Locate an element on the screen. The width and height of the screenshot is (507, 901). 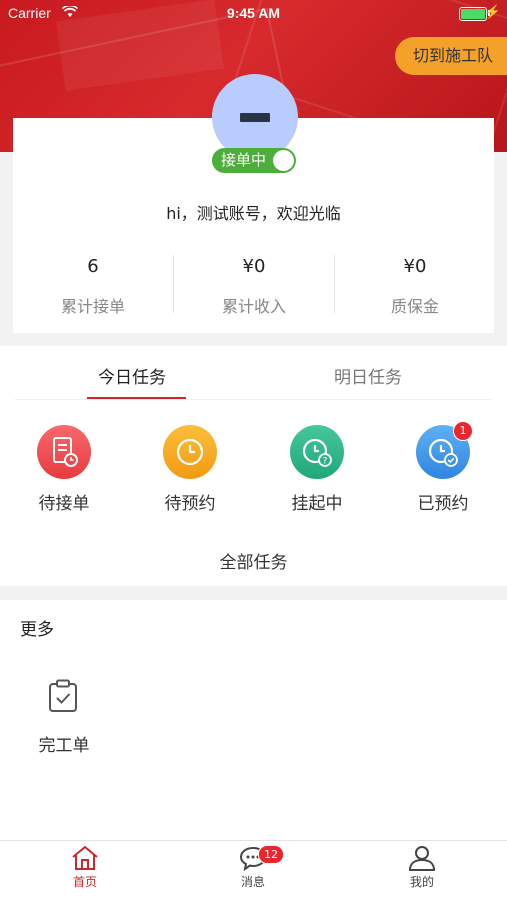
clock-question-glyph: ? is located at coordinates (317, 452).